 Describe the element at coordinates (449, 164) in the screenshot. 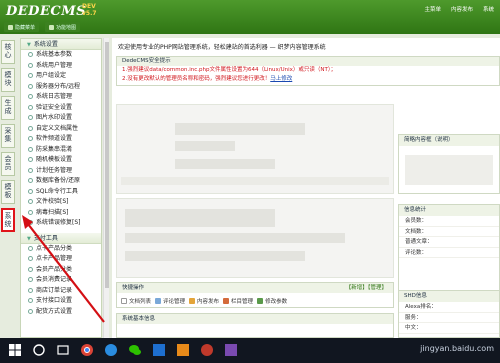

I see `summary-box: 简略内容框（说明）` at that location.